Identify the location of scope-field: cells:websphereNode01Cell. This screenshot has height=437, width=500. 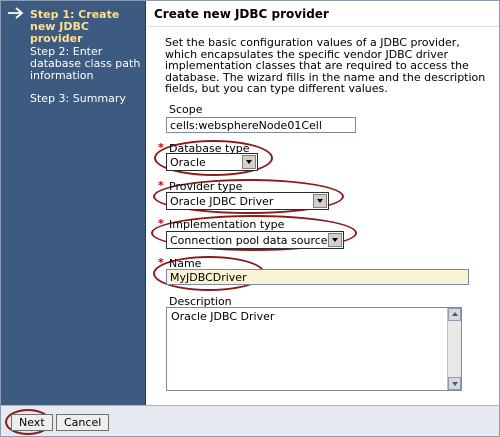
(261, 125).